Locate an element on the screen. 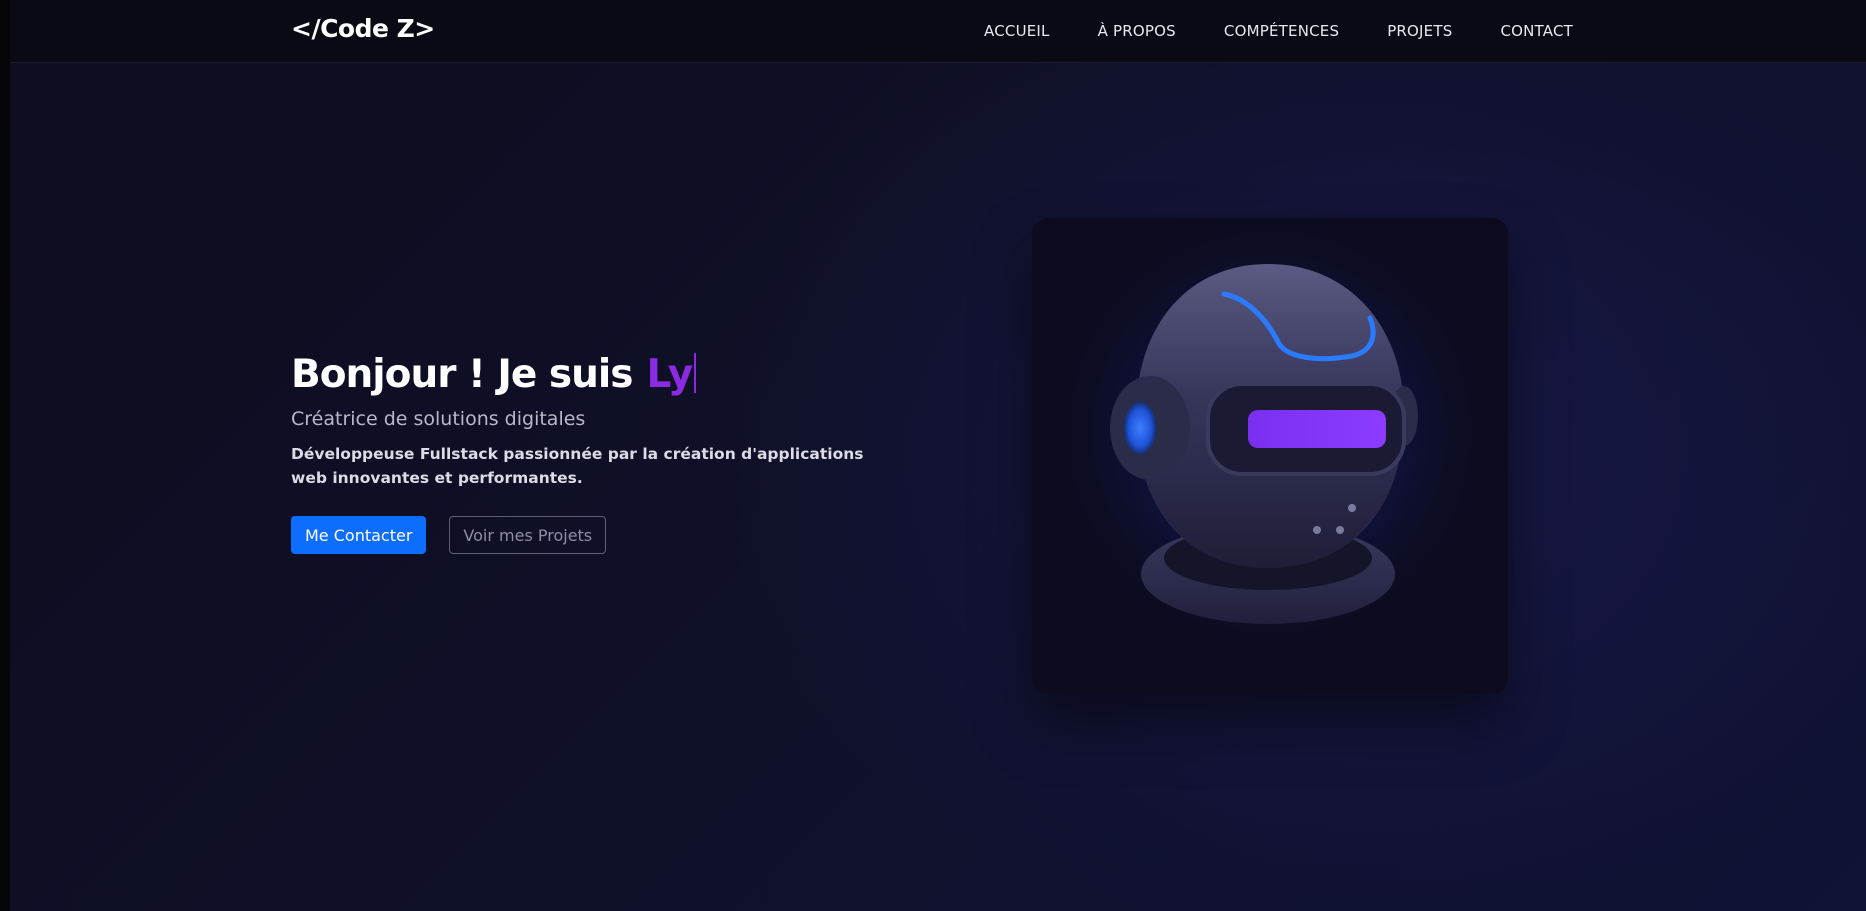 This screenshot has width=1866, height=911. nav-link-competences: COMPÉTENCES is located at coordinates (1281, 31).